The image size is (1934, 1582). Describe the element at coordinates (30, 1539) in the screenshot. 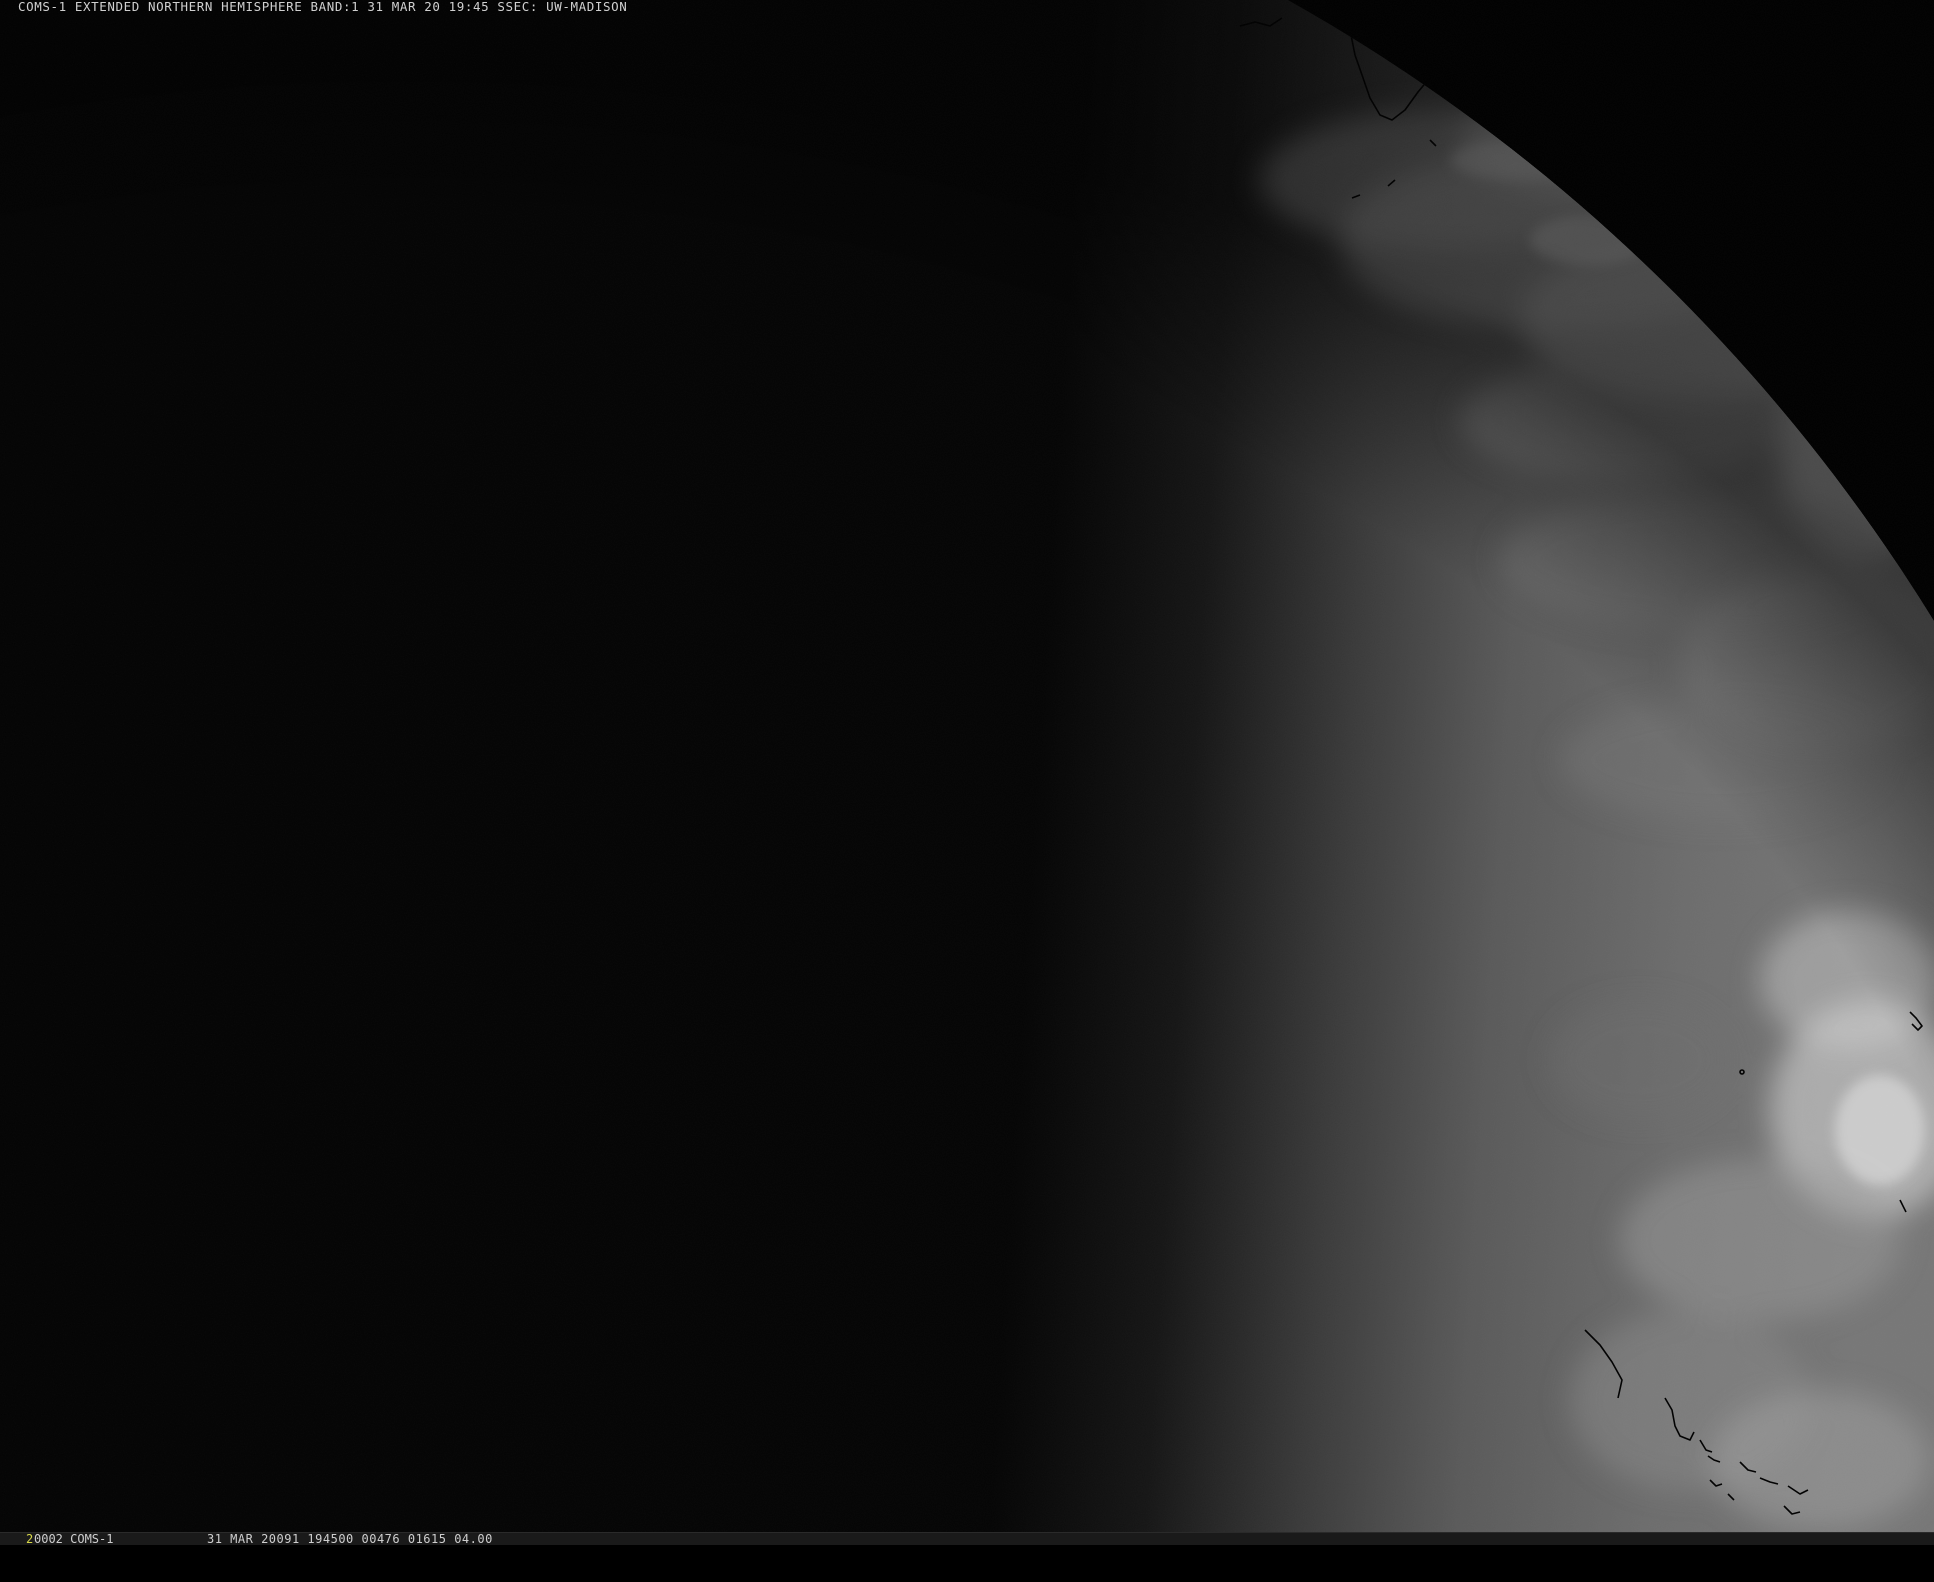

I see `frame-number: 2` at that location.